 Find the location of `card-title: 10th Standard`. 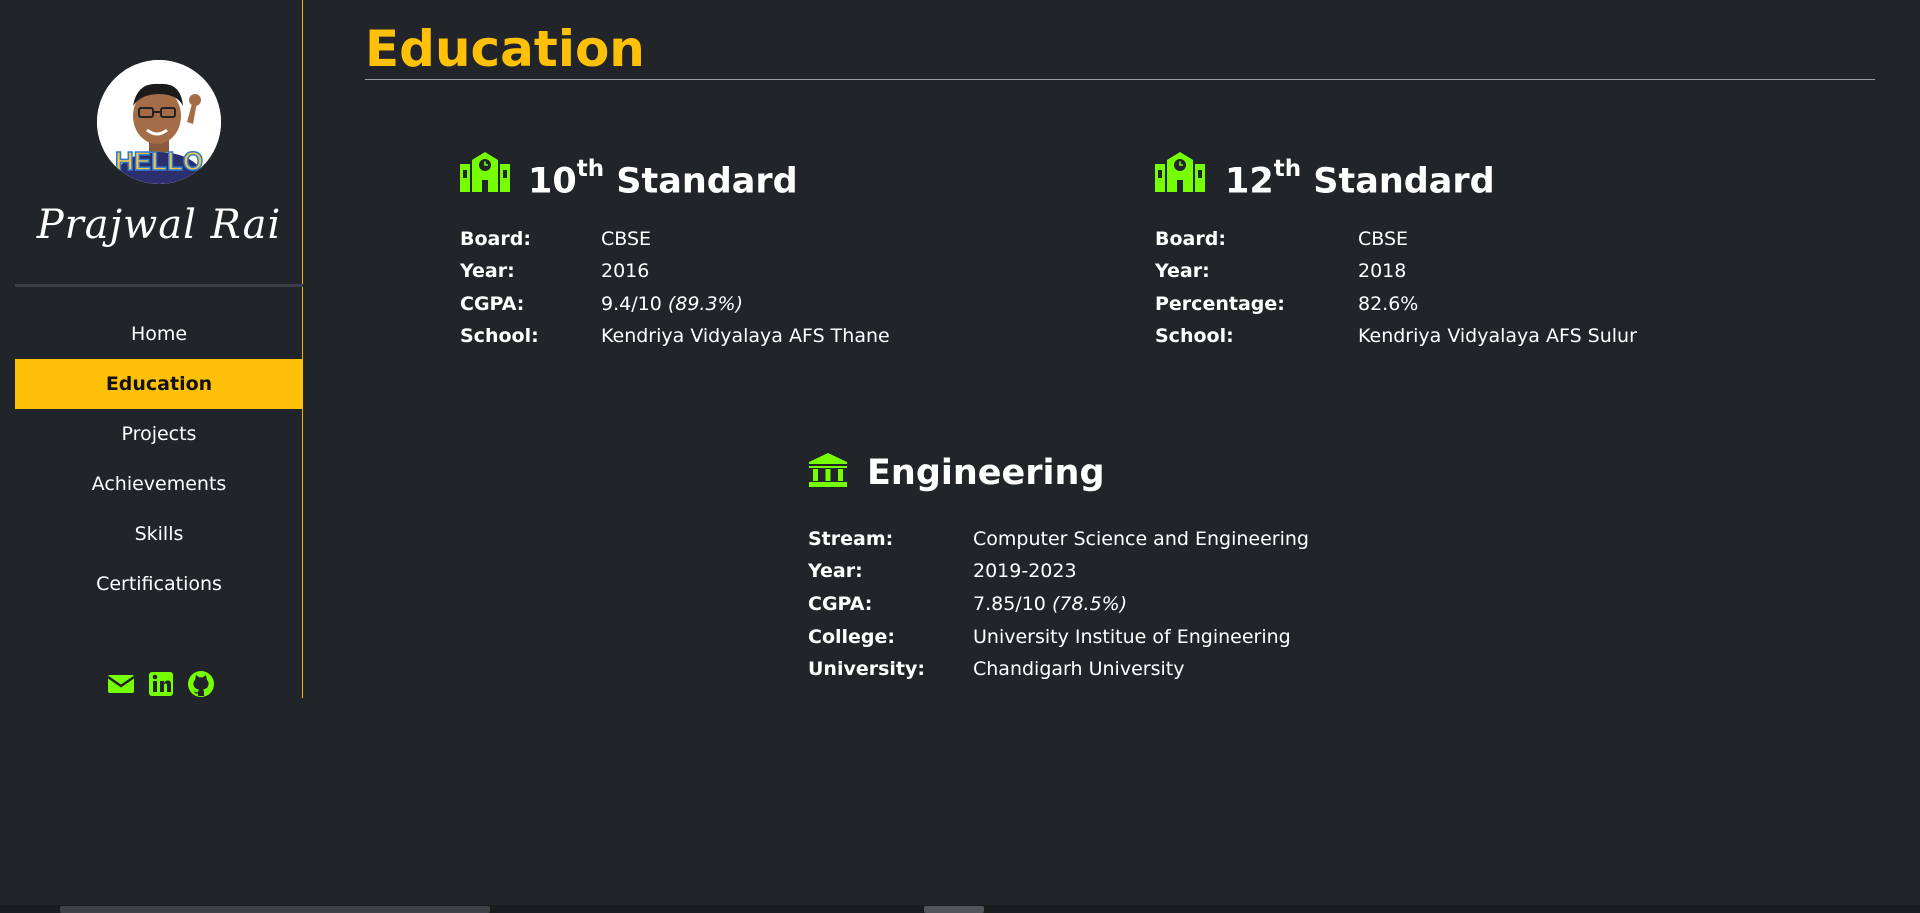

card-title: 10th Standard is located at coordinates (663, 177).